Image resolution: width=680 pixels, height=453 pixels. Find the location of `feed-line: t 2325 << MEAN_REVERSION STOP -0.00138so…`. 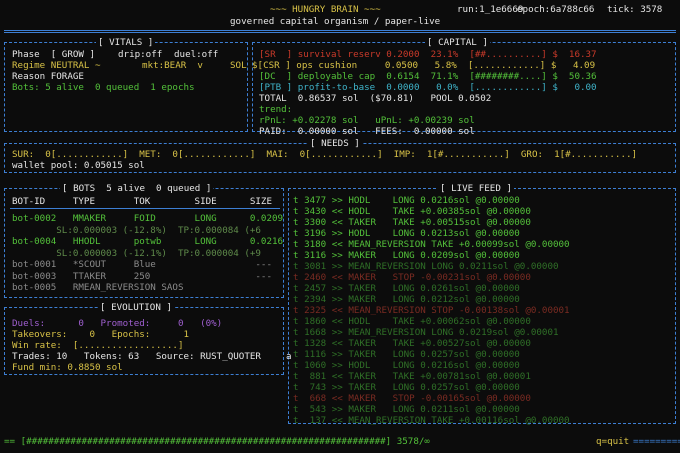

feed-line: t 2325 << MEAN_REVERSION STOP -0.00138so… is located at coordinates (431, 310).